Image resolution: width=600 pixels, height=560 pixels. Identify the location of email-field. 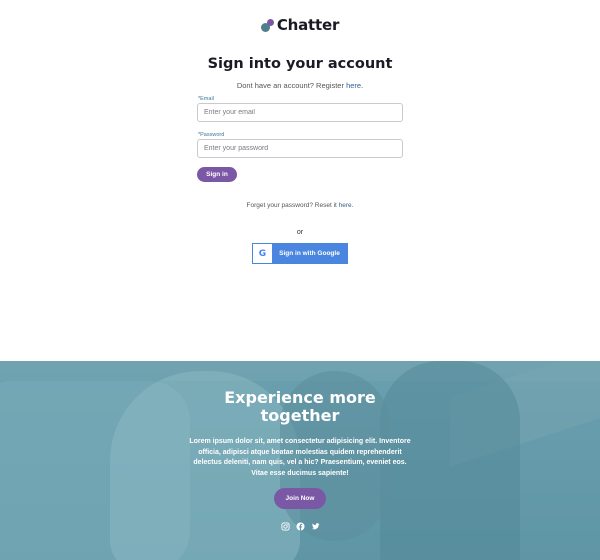
(300, 112).